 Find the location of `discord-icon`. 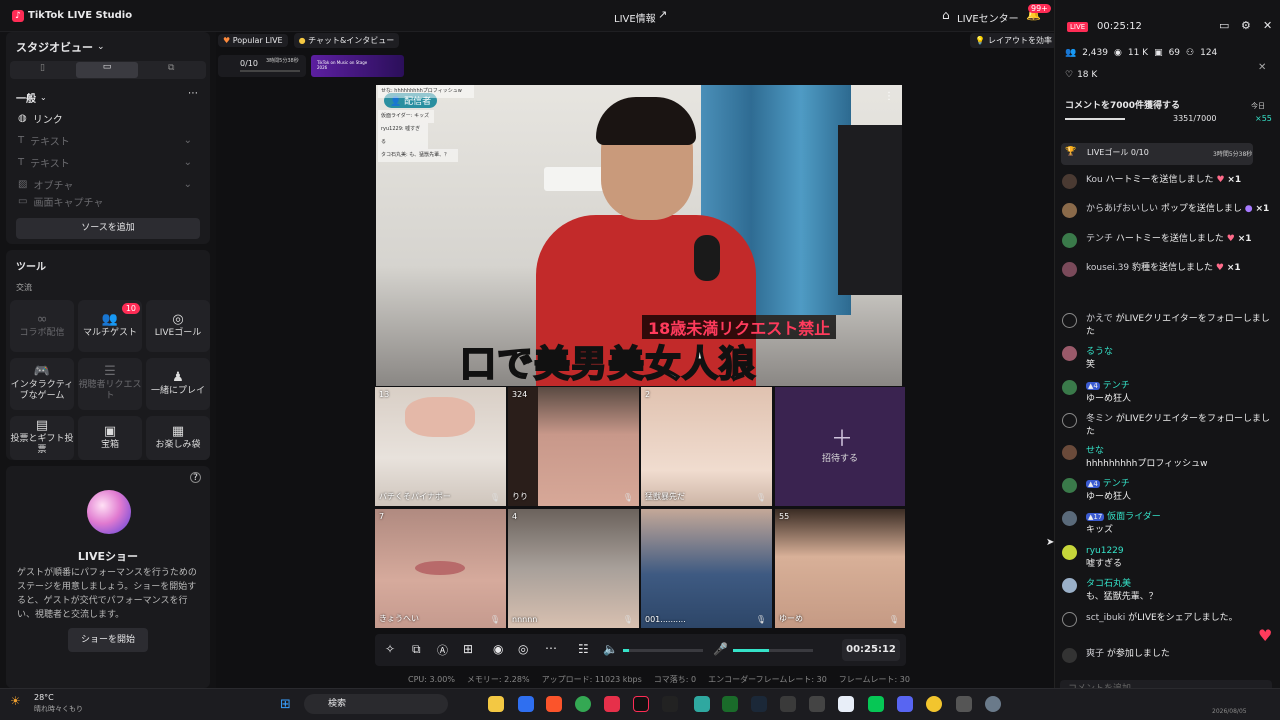

discord-icon is located at coordinates (905, 704).